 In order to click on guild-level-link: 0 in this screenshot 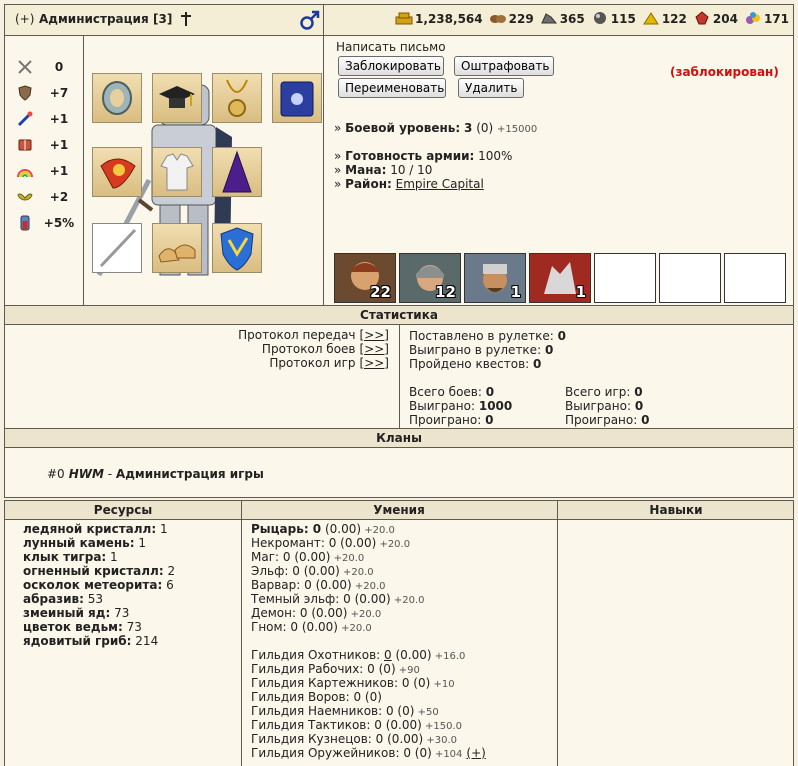, I will do `click(388, 655)`.